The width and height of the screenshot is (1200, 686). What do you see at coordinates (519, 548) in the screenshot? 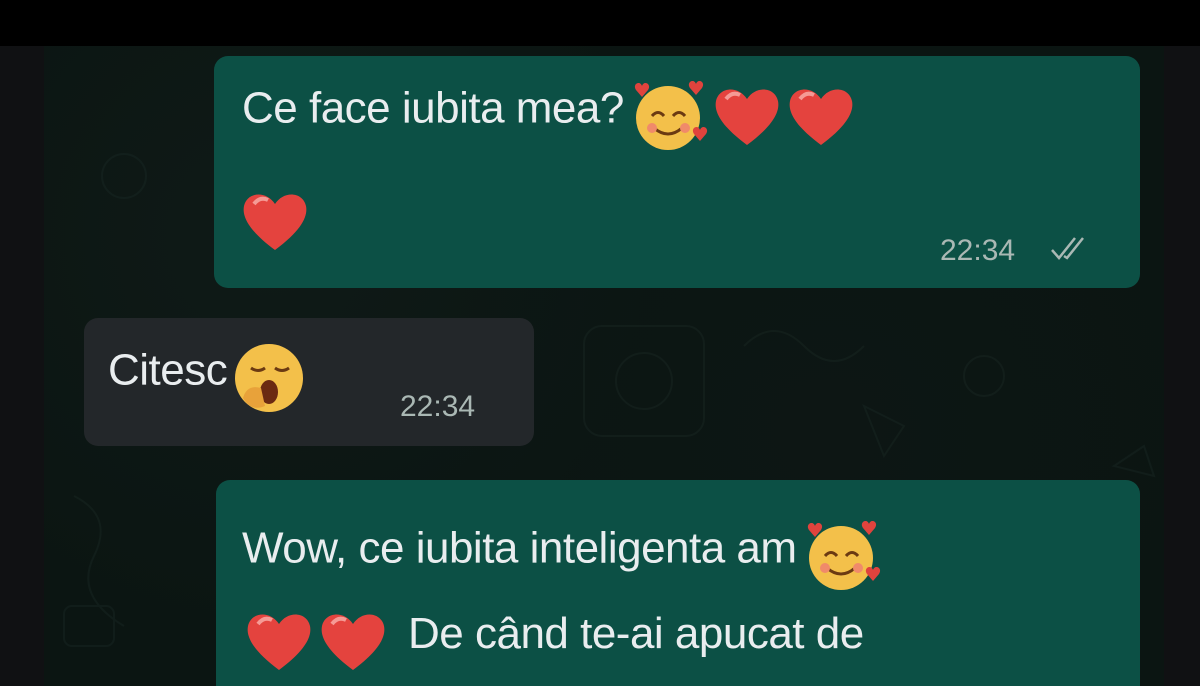
I see `message-text: Wow, ce iubita inteligenta am` at bounding box center [519, 548].